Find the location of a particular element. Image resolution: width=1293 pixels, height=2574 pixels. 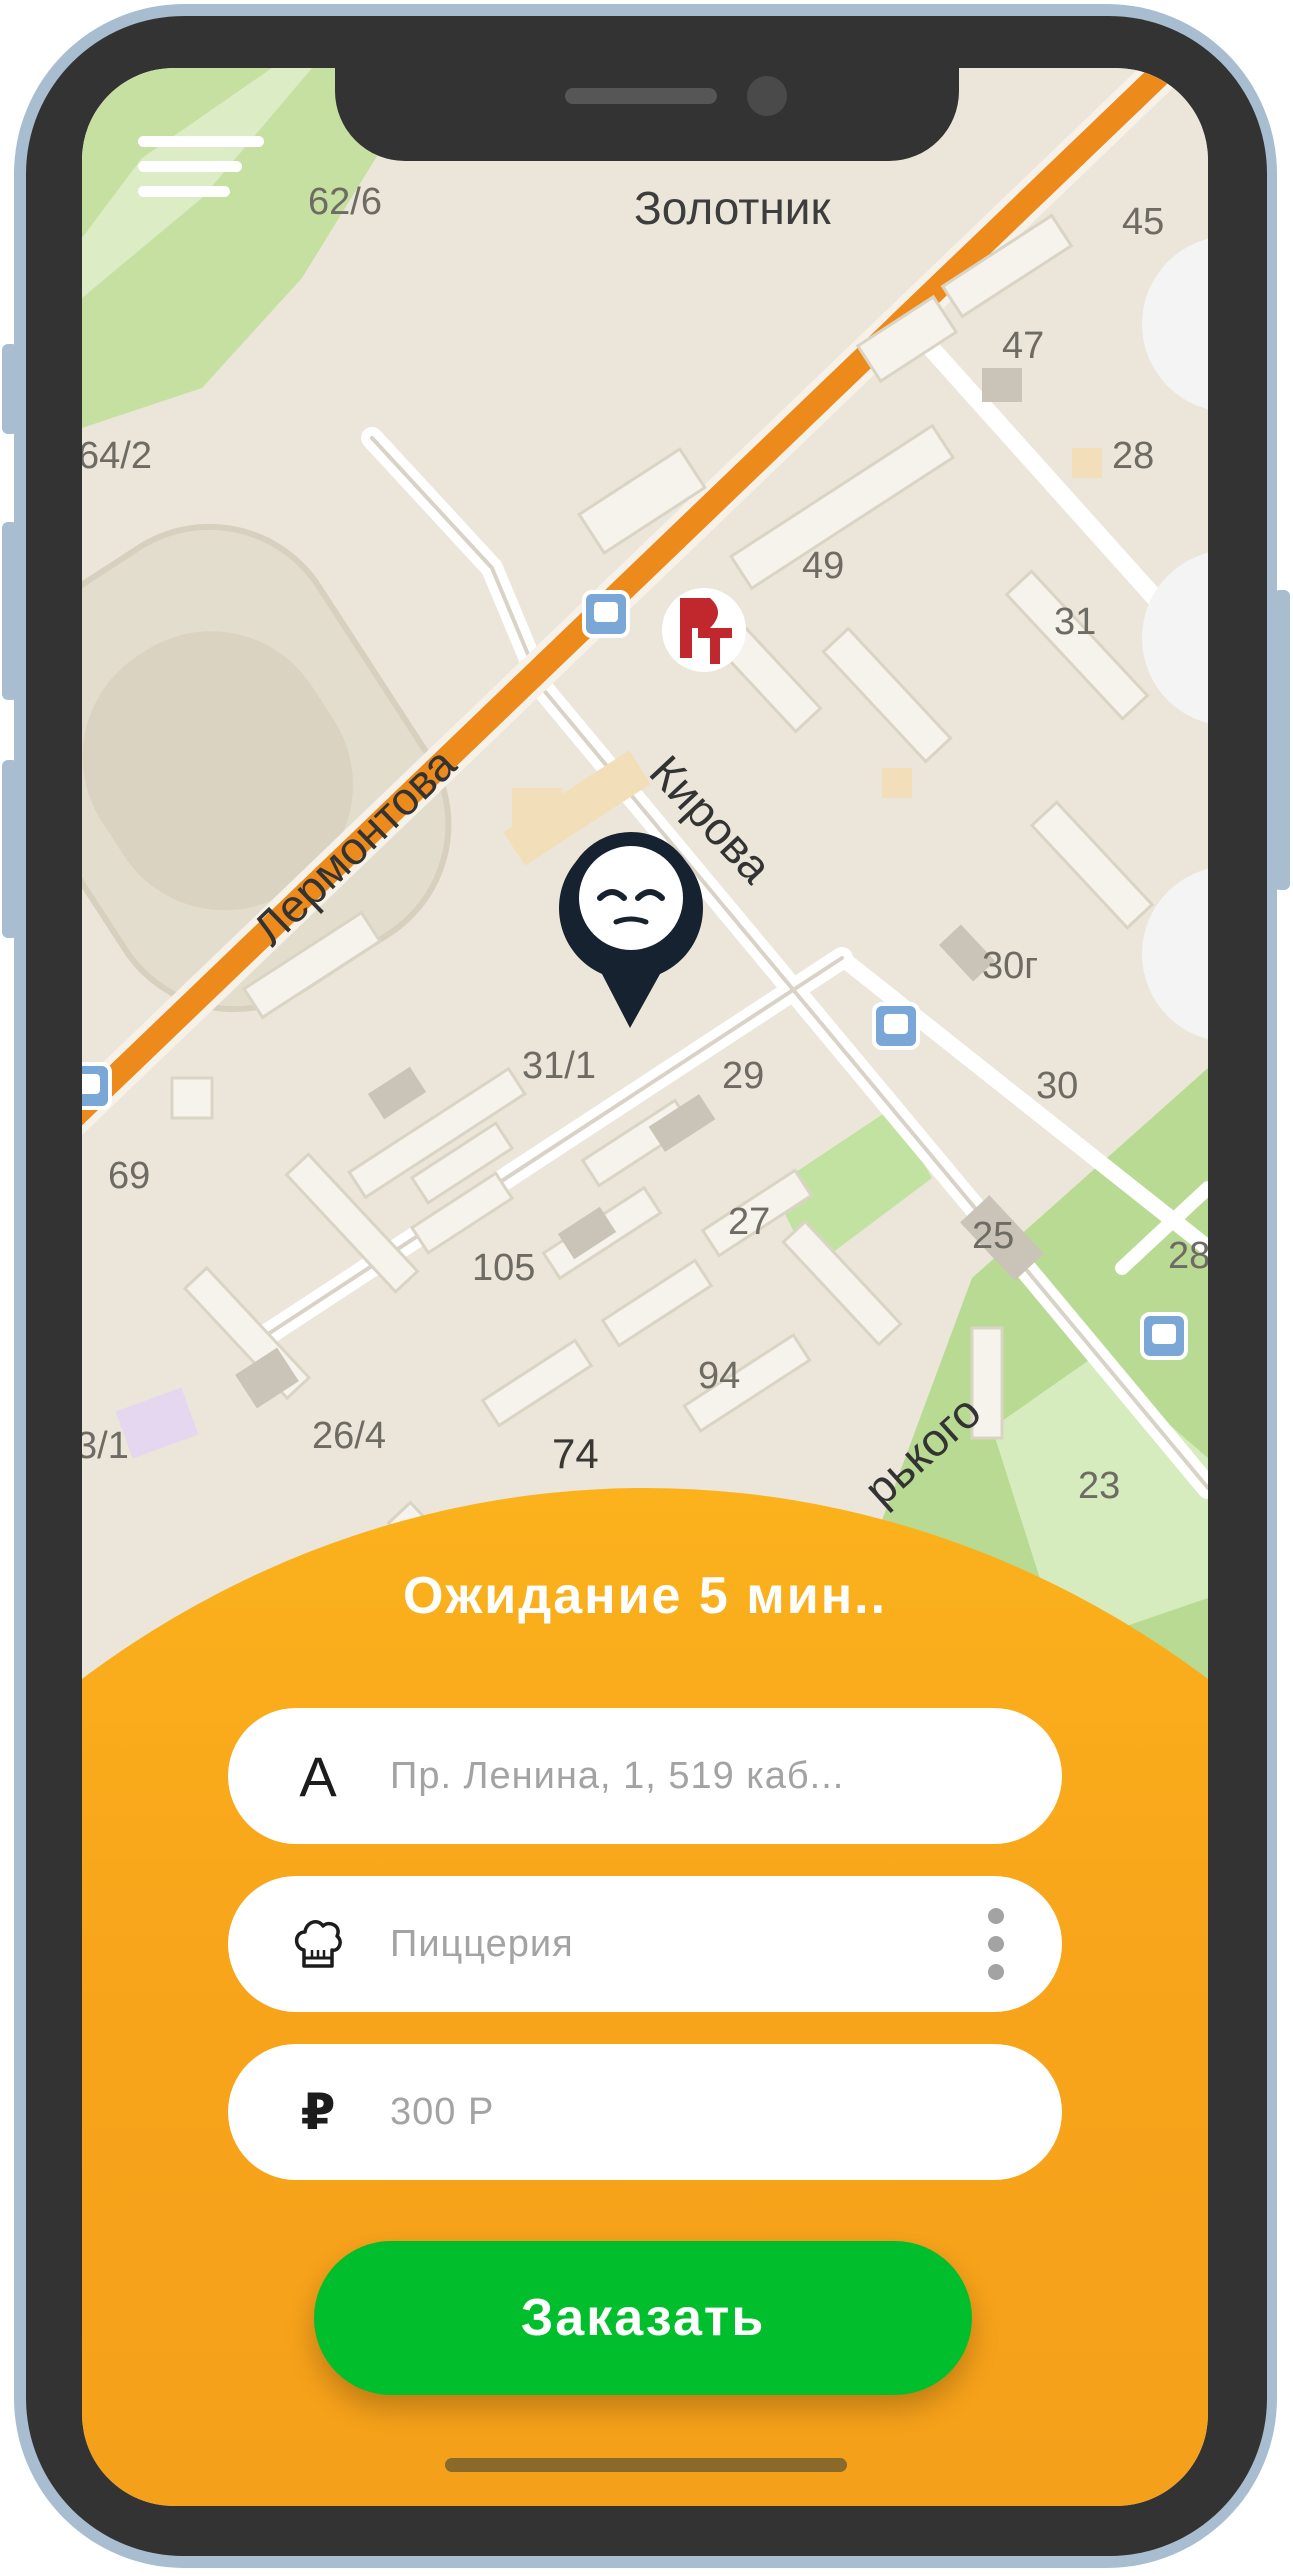

price-value: 300 Р is located at coordinates (442, 2112).